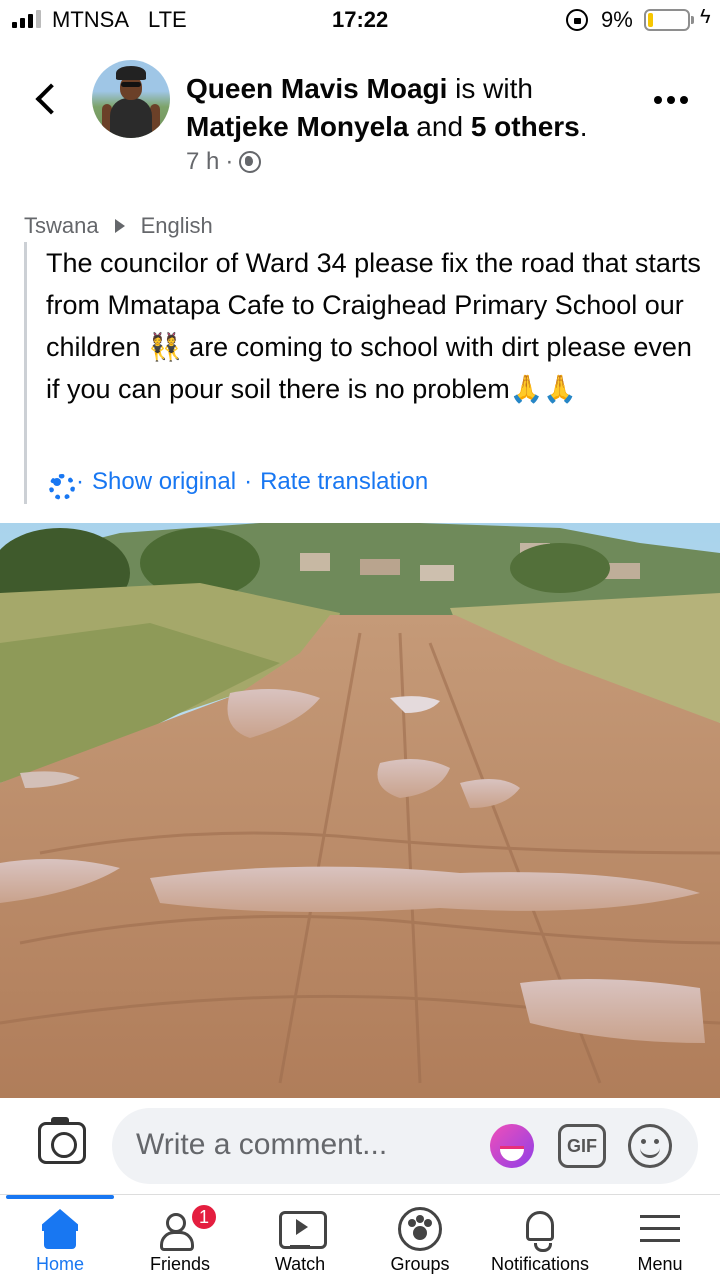 Image resolution: width=720 pixels, height=1280 pixels. What do you see at coordinates (131, 99) in the screenshot?
I see `avatar` at bounding box center [131, 99].